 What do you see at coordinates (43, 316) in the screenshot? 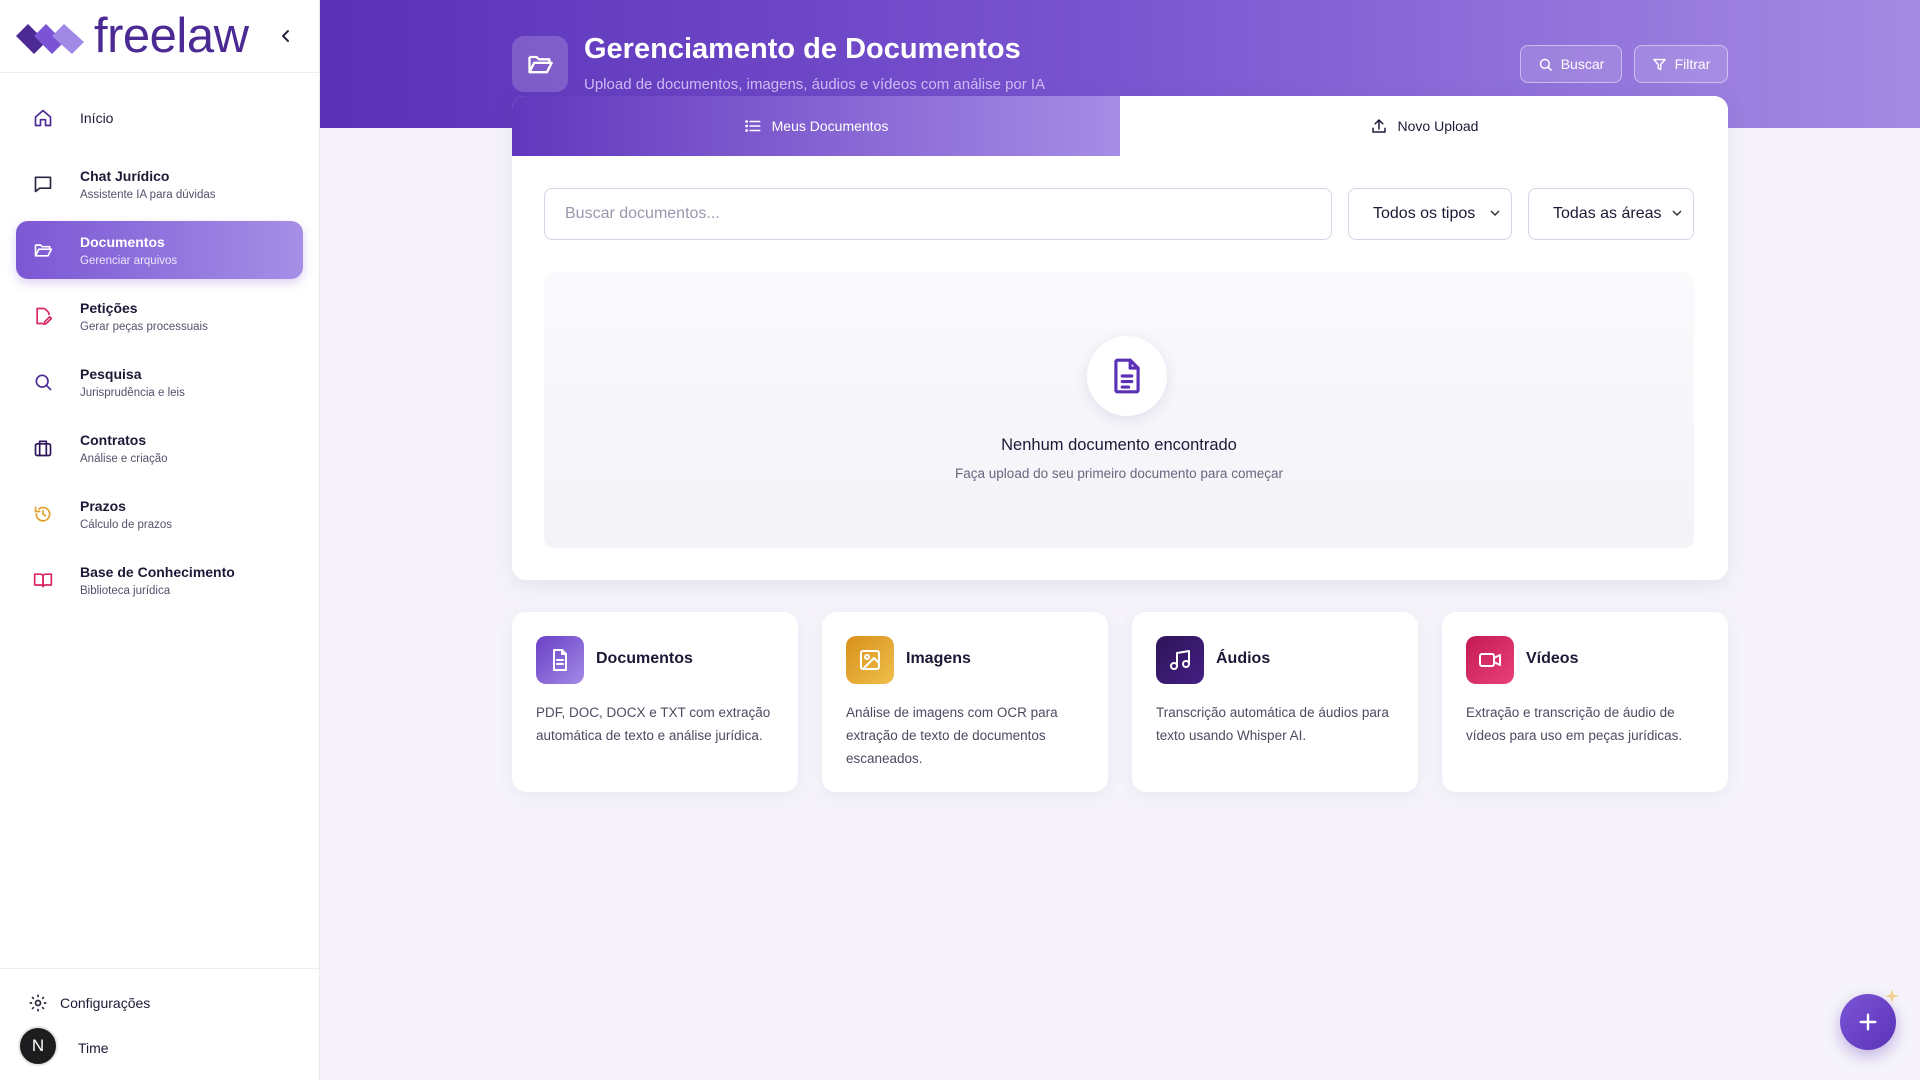
I see `document-edit-icon` at bounding box center [43, 316].